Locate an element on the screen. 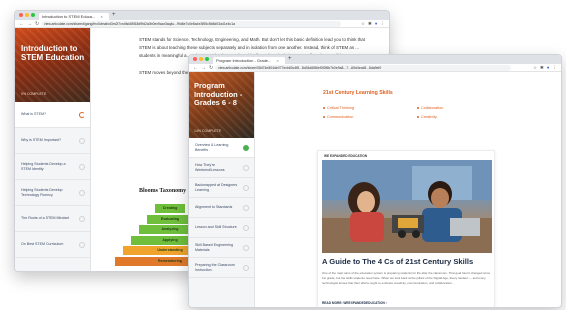 This screenshot has width=566, height=310. lesson-item: Skill Based Engineering Materials is located at coordinates (221, 248).